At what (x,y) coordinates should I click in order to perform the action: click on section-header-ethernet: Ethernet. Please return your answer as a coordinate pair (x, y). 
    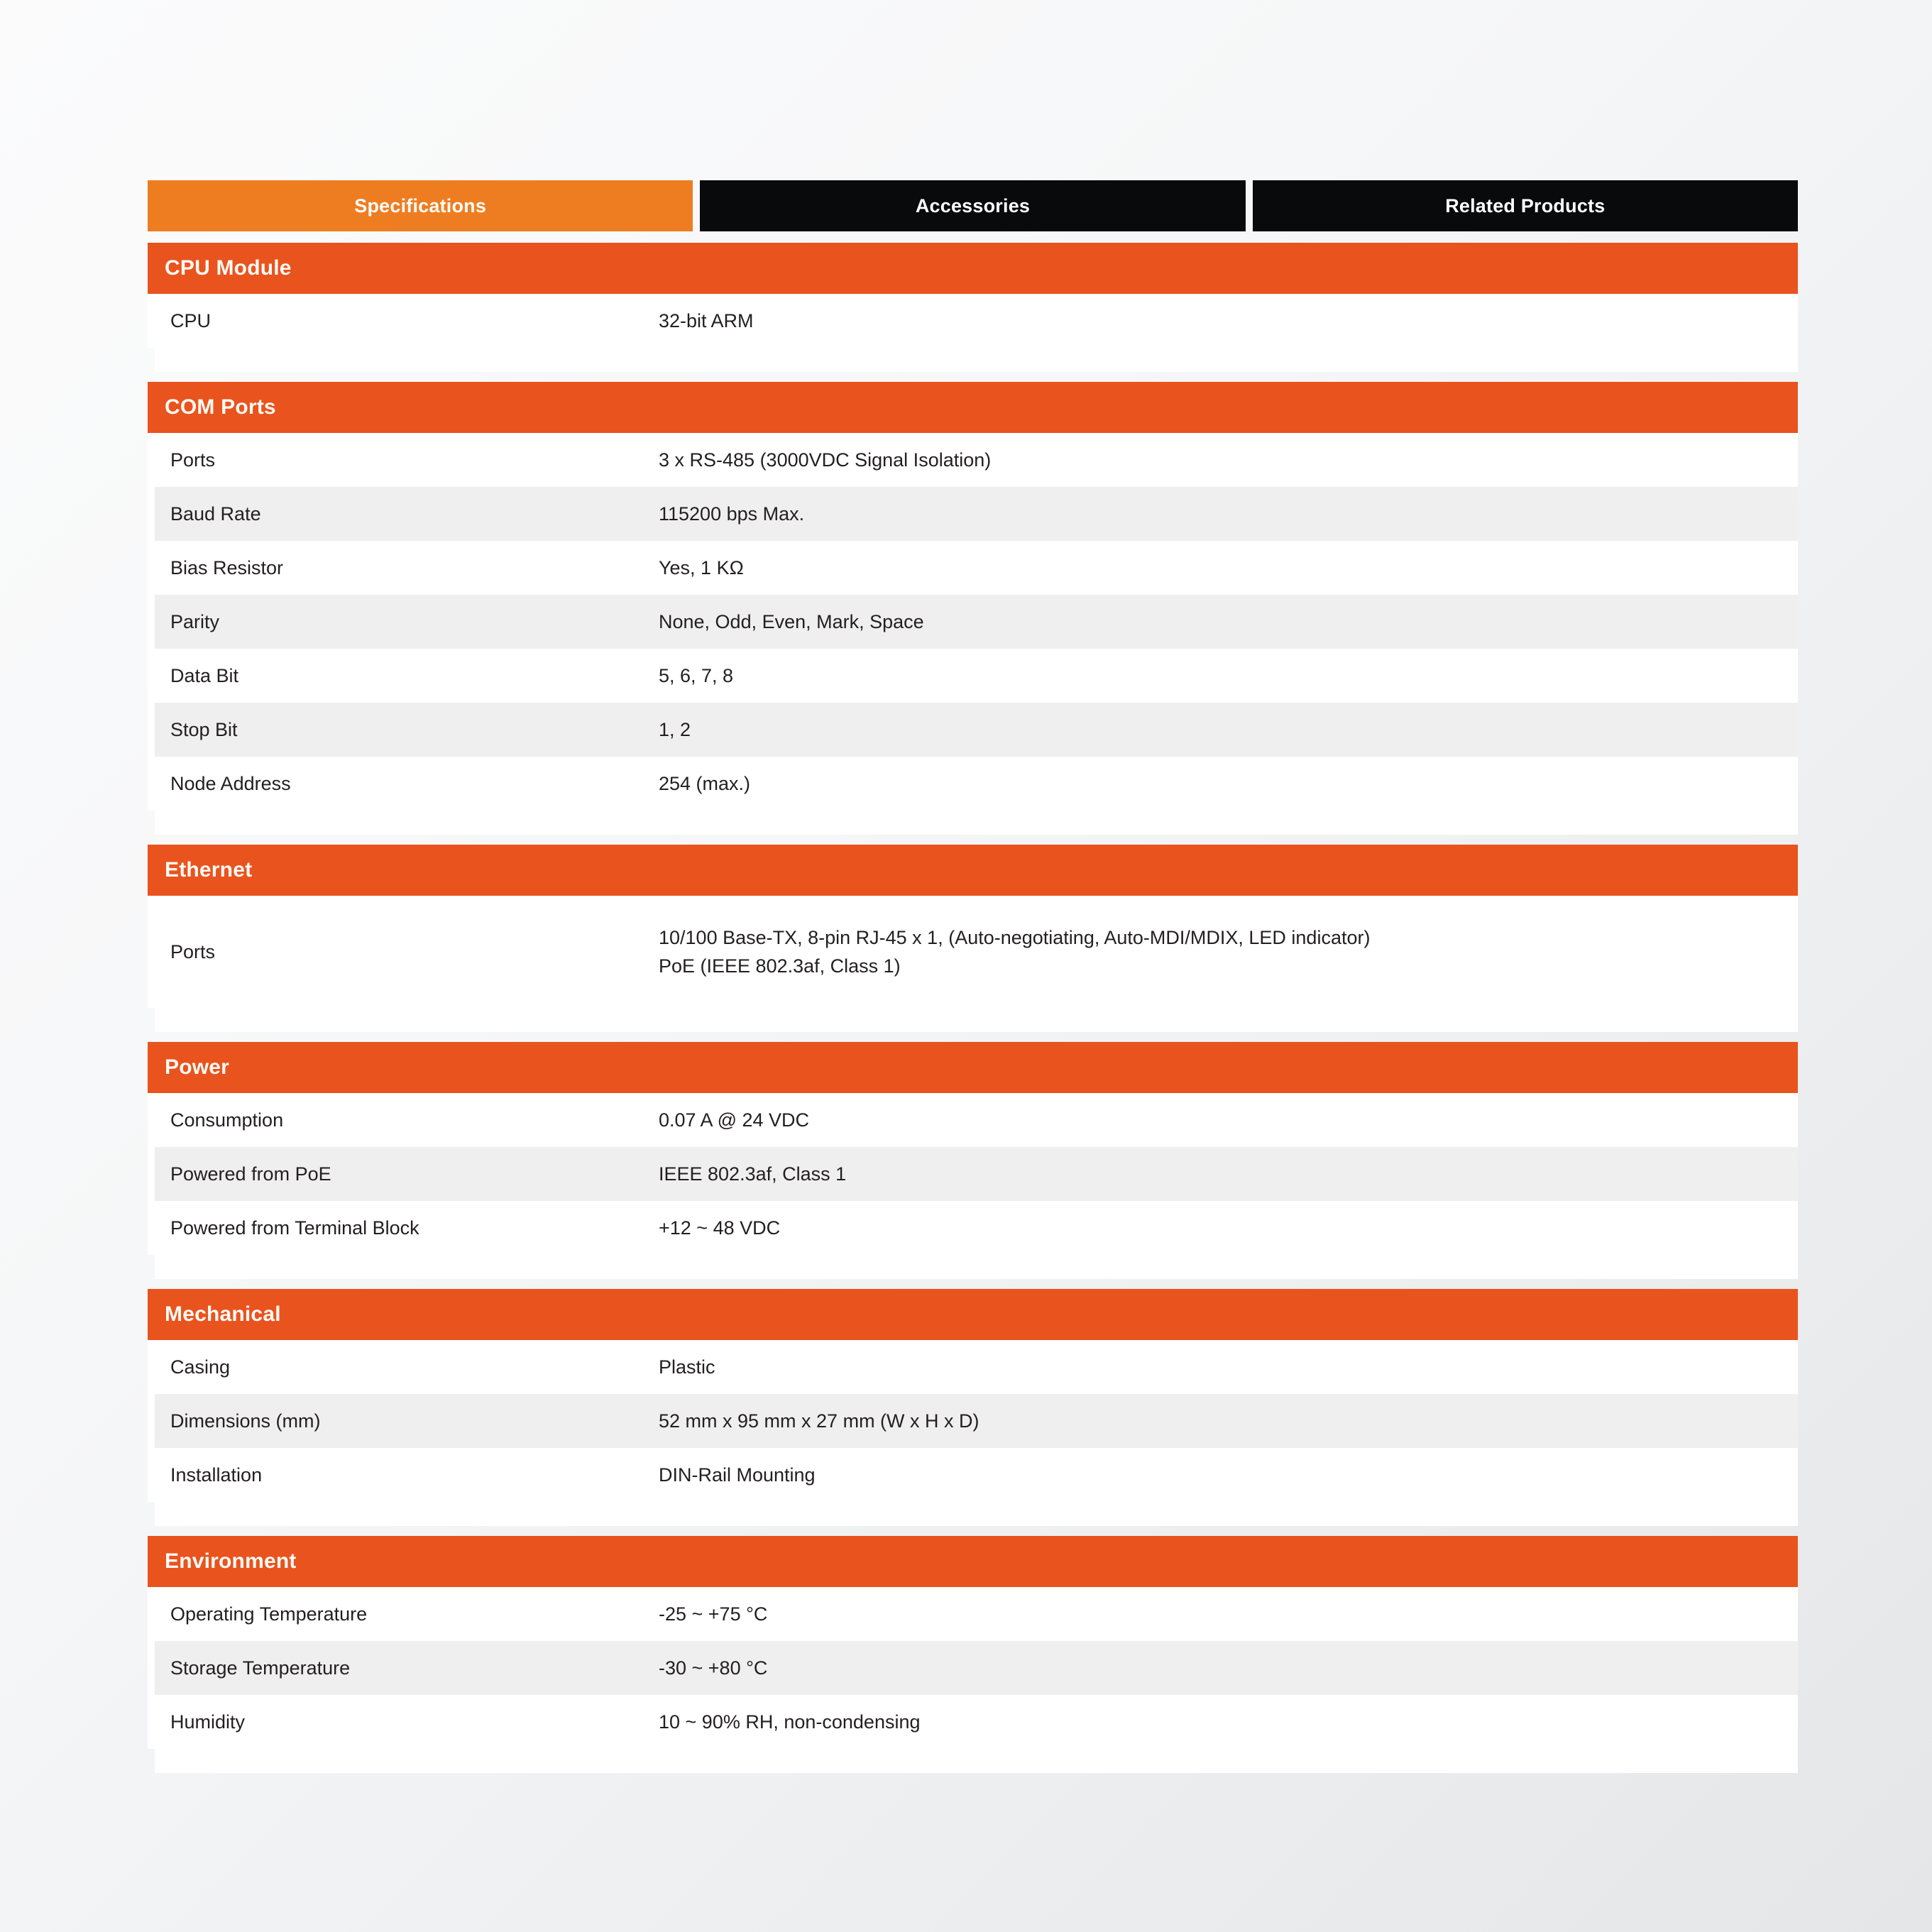
    Looking at the image, I should click on (973, 870).